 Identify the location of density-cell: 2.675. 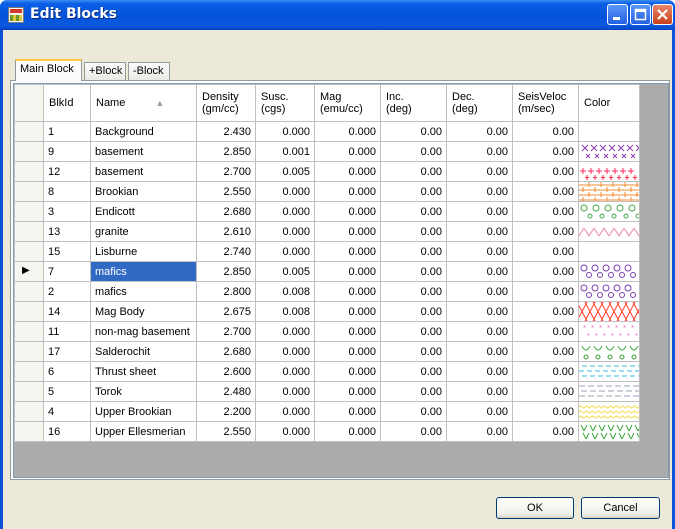
(226, 311).